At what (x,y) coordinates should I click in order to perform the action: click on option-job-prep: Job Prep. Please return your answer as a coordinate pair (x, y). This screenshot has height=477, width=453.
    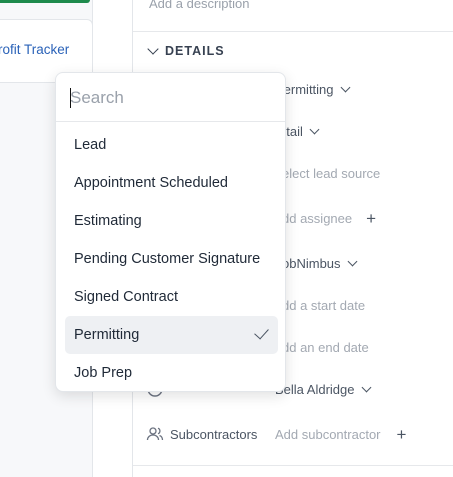
    Looking at the image, I should click on (171, 372).